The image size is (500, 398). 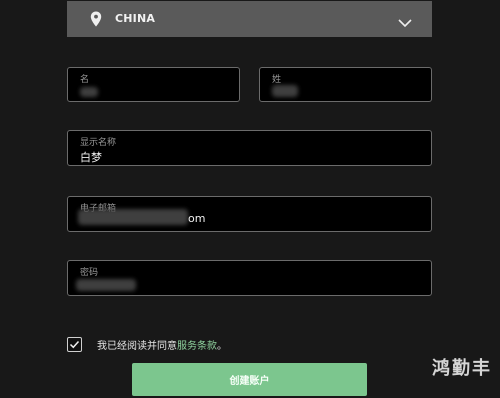 What do you see at coordinates (74, 344) in the screenshot?
I see `terms-checkbox` at bounding box center [74, 344].